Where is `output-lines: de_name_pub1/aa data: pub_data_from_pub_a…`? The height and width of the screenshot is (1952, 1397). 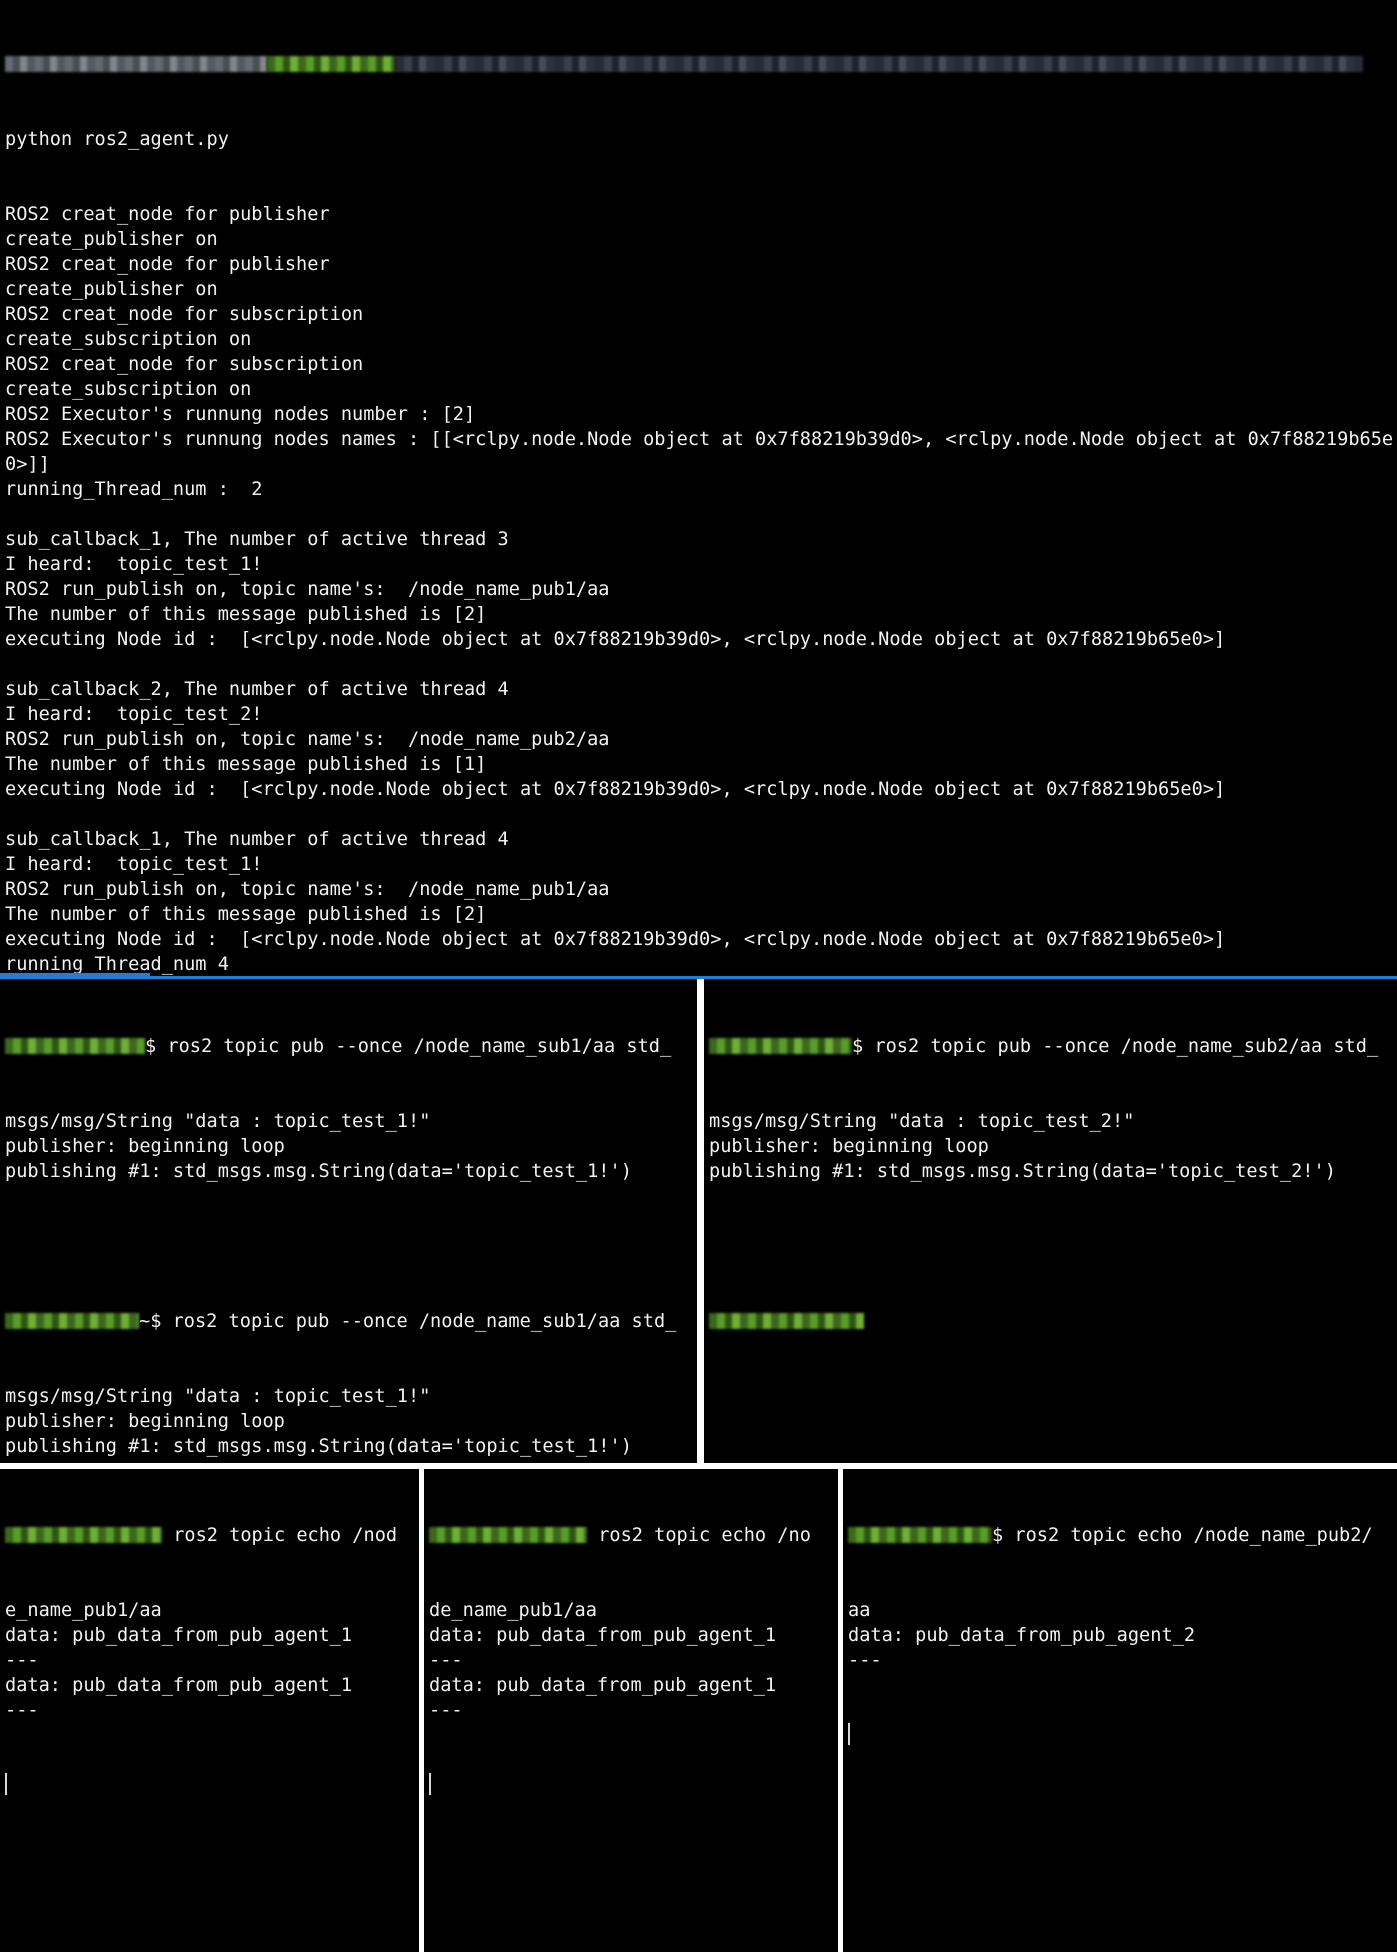 output-lines: de_name_pub1/aa data: pub_data_from_pub_a… is located at coordinates (632, 1660).